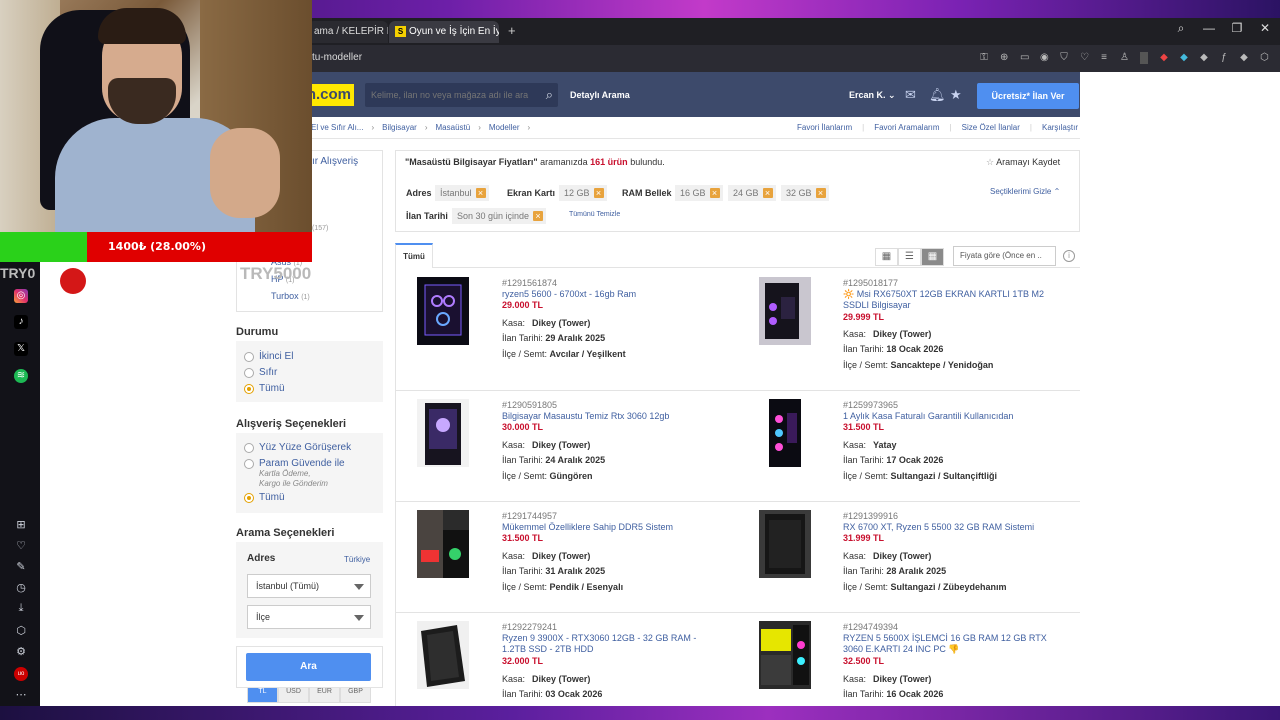 This screenshot has height=720, width=1280. Describe the element at coordinates (1004, 256) in the screenshot. I see `sort-select: Fiyata göre (Önce en ..` at that location.